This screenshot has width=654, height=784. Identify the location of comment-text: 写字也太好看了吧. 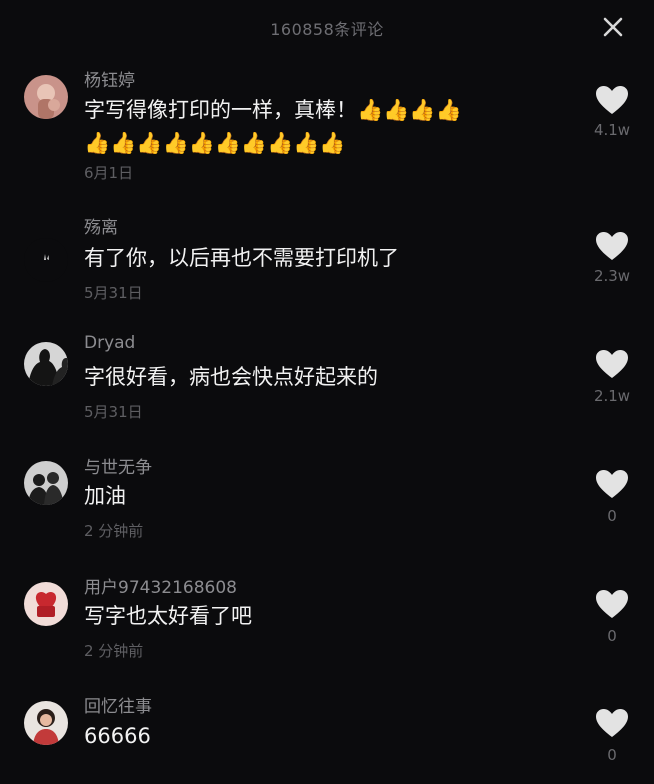
(319, 616).